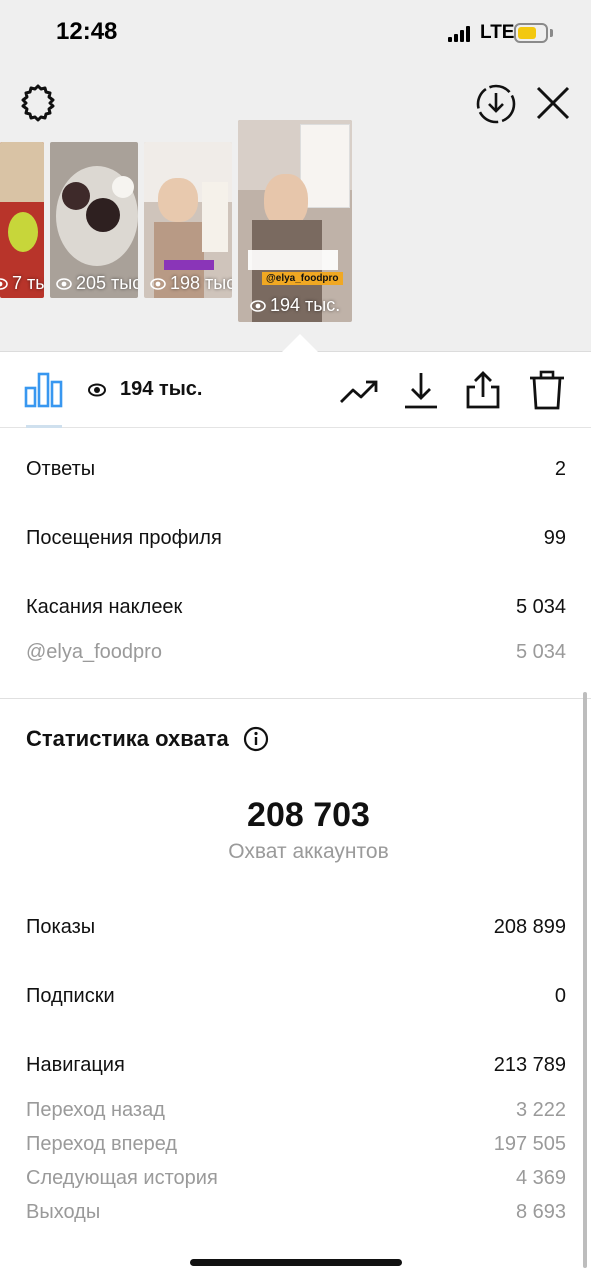  I want to click on stat-value: 0, so click(560, 996).